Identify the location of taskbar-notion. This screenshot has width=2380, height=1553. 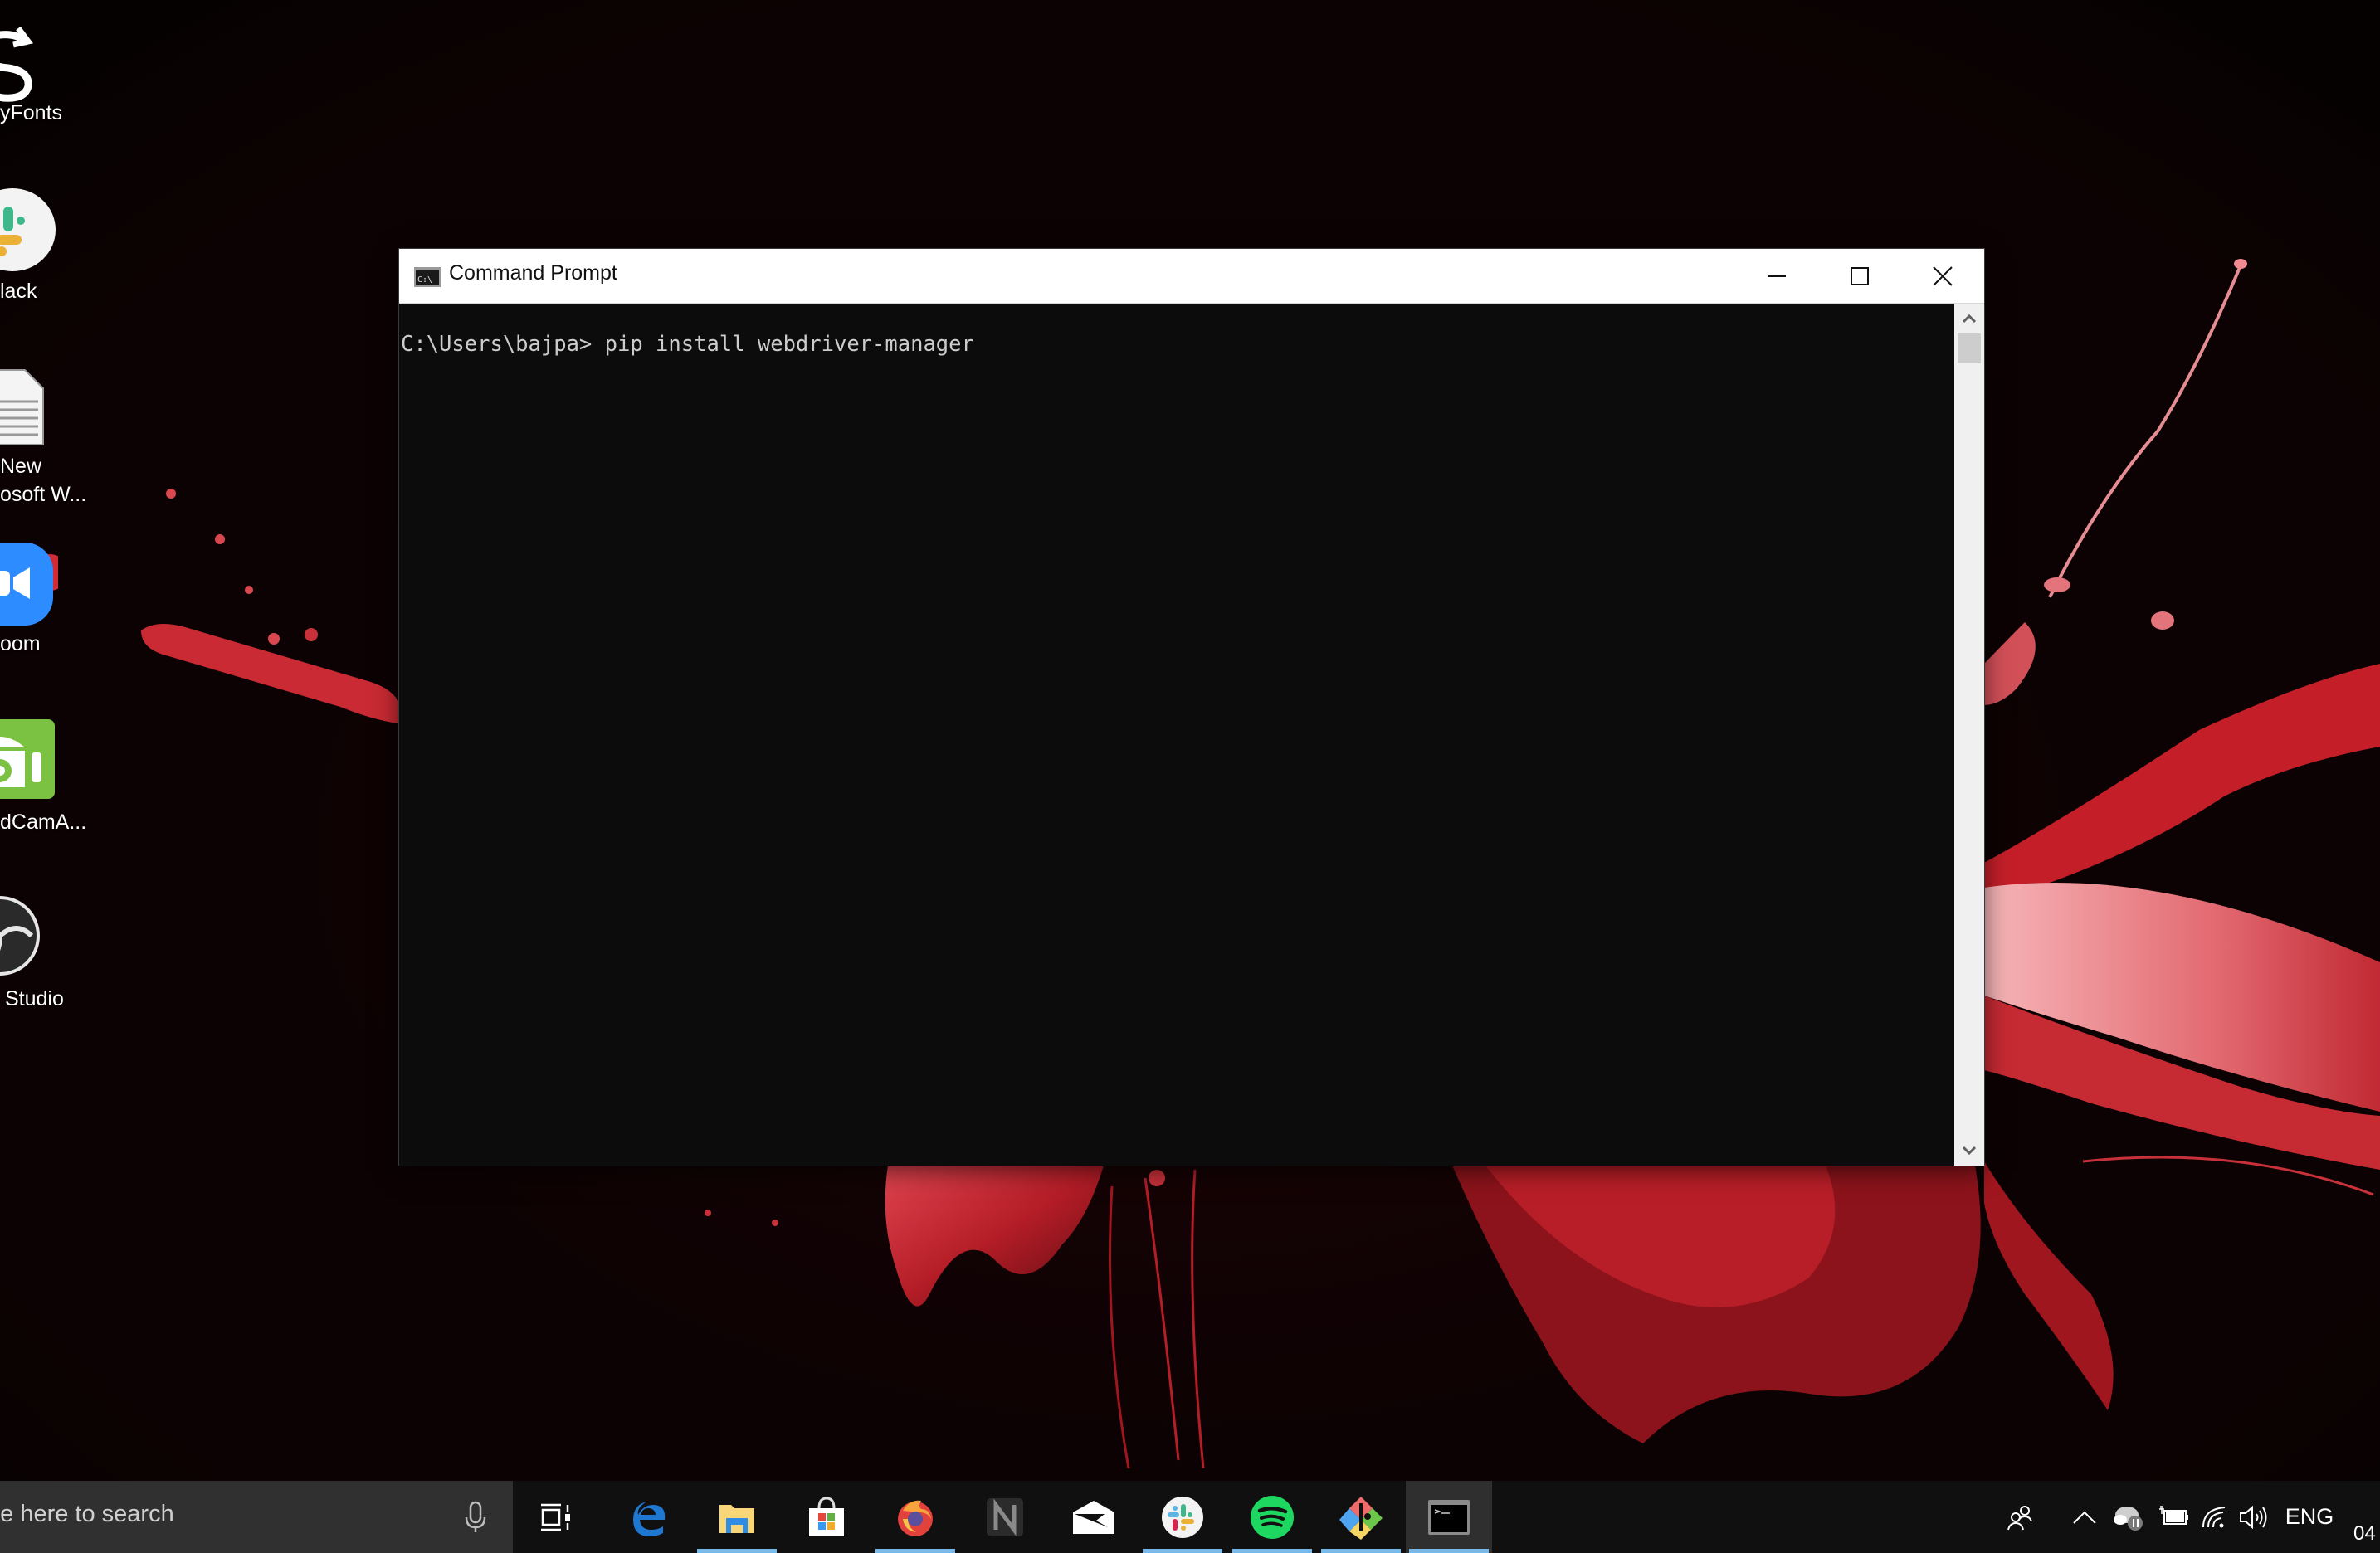
(1005, 1517).